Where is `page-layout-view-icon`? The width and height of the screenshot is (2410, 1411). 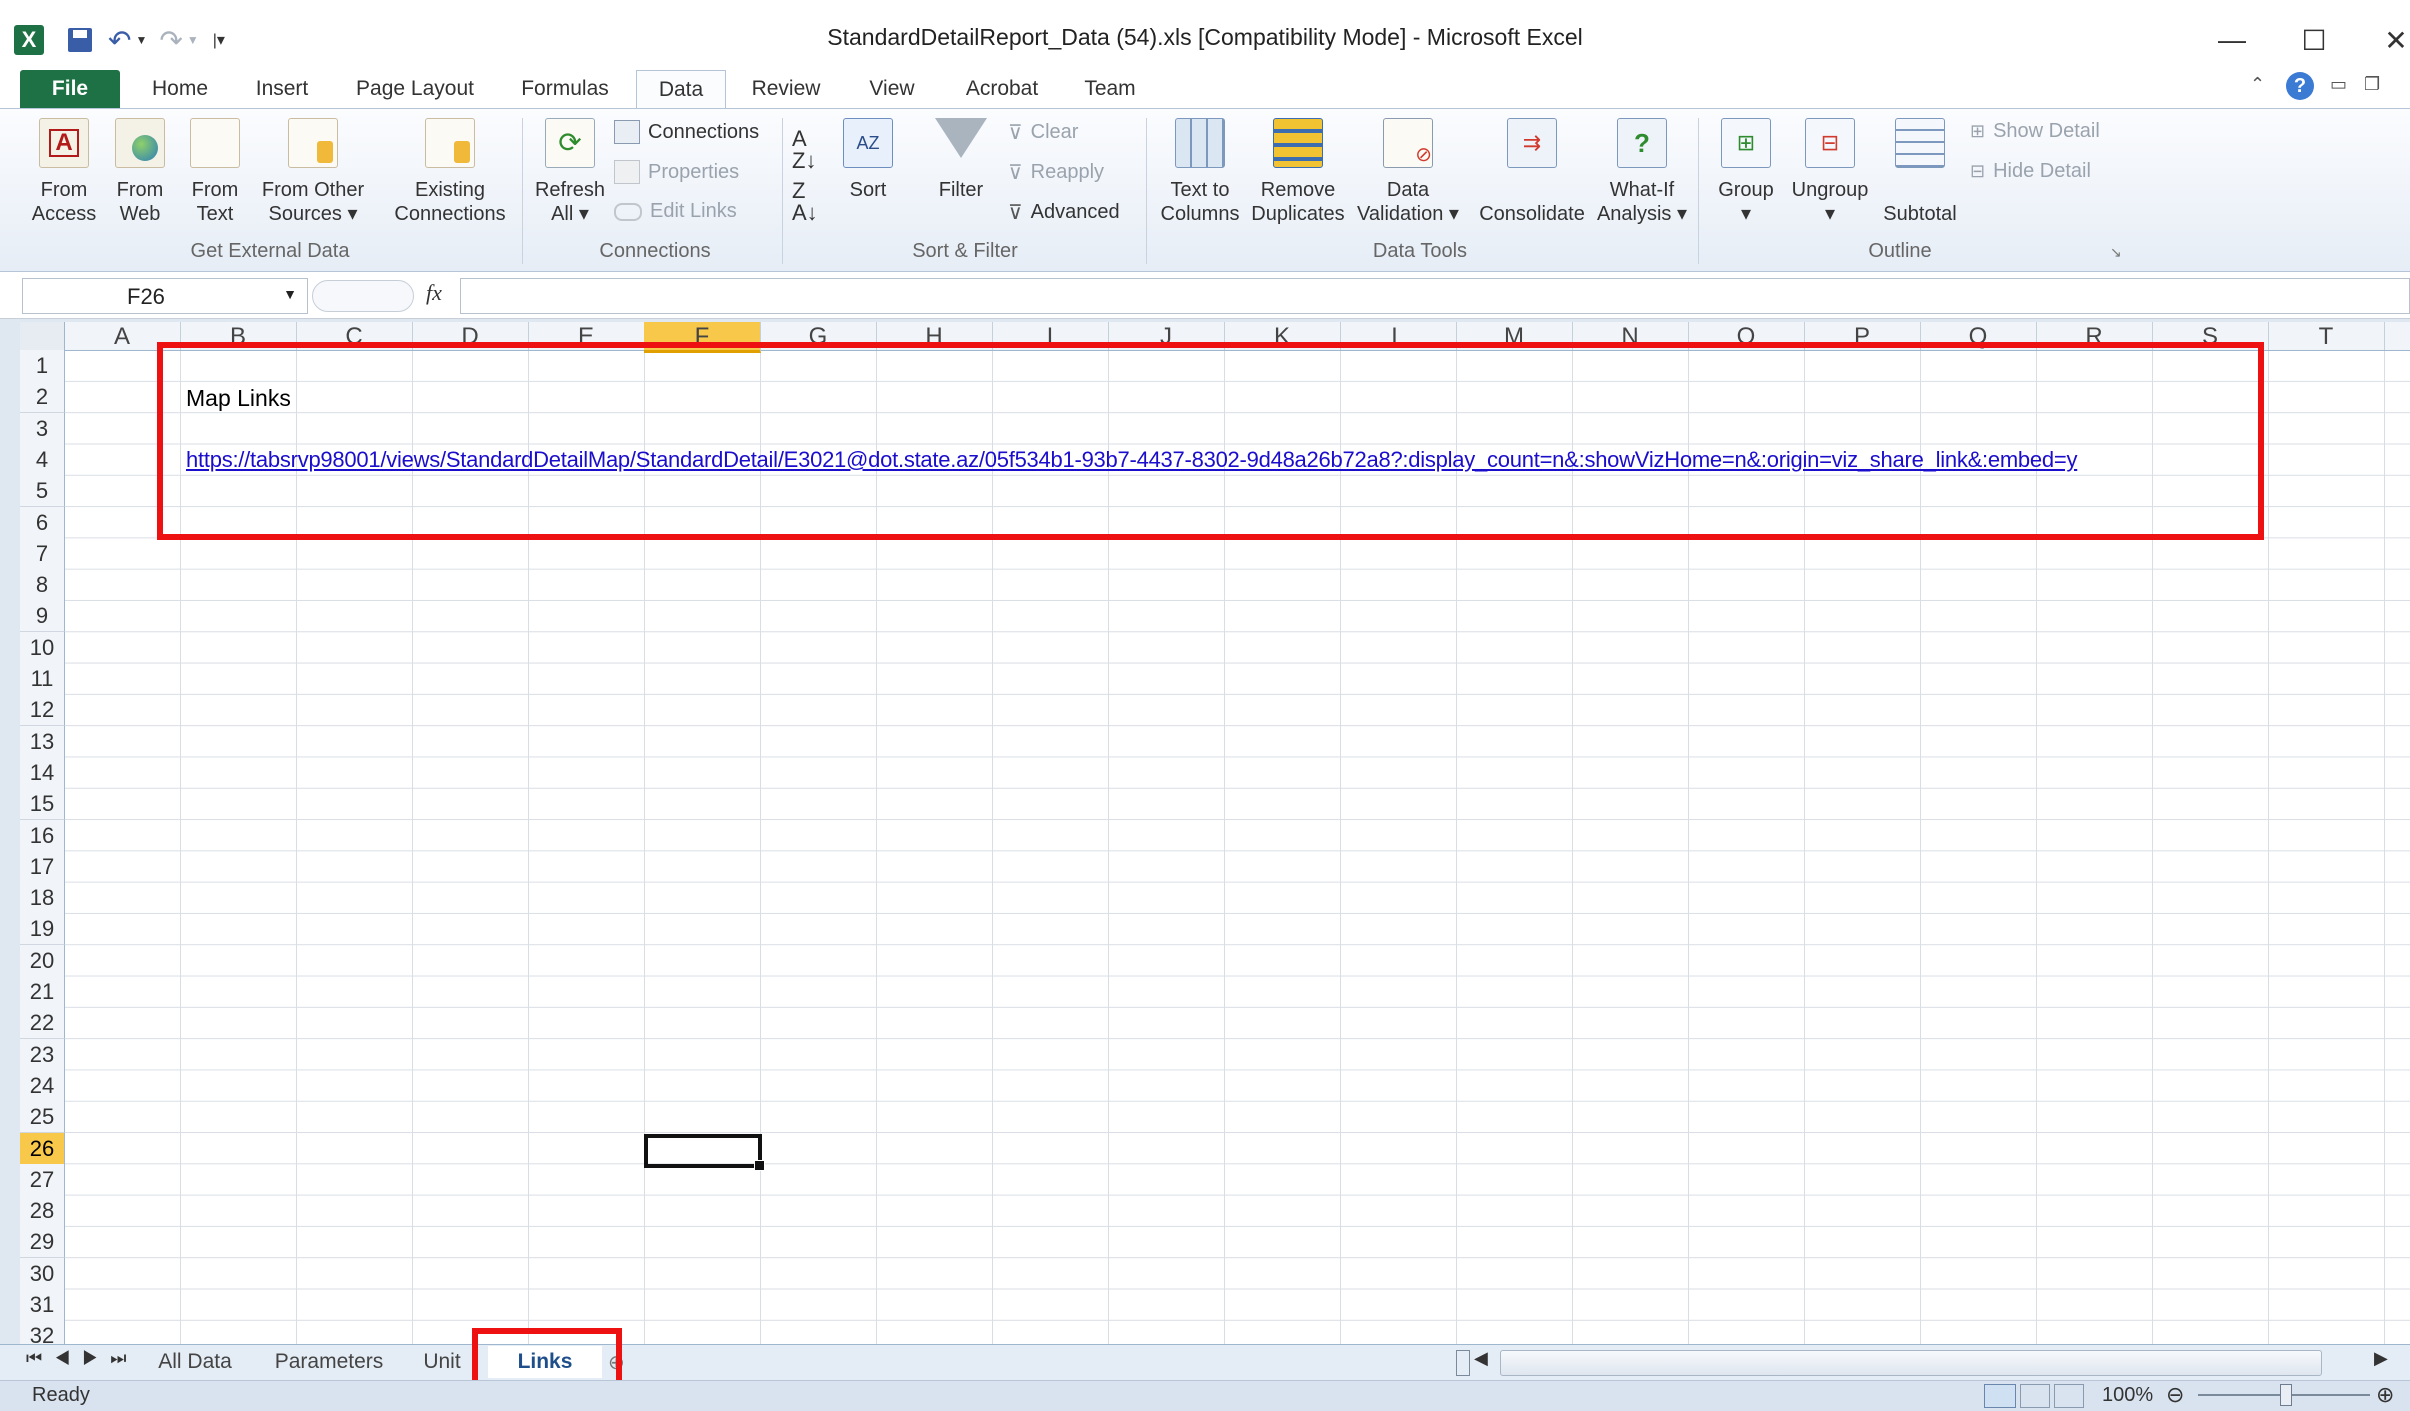
page-layout-view-icon is located at coordinates (2035, 1396).